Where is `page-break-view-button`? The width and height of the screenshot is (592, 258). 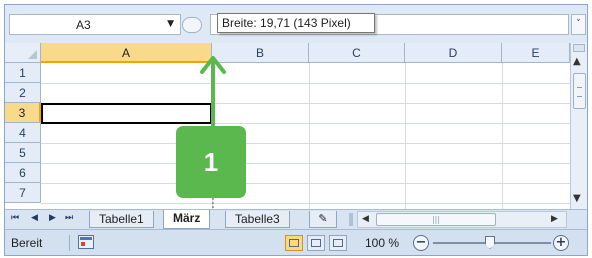
page-break-view-button is located at coordinates (338, 243).